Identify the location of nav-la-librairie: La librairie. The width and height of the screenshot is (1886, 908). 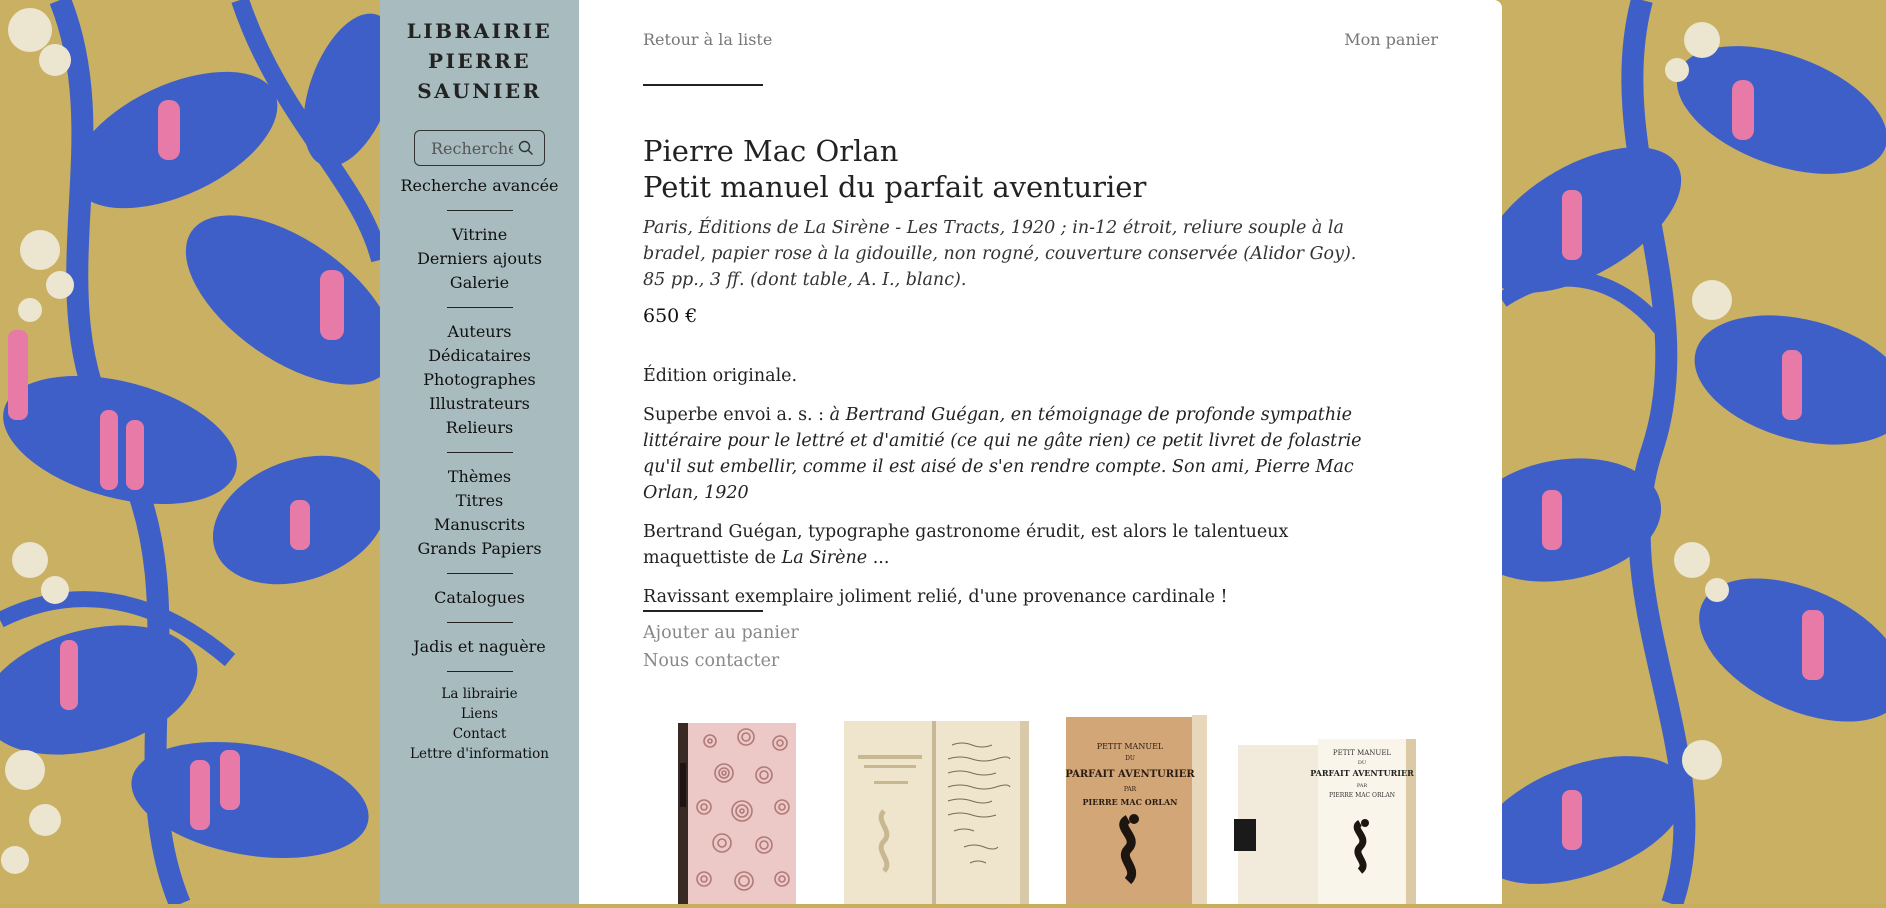
(479, 694).